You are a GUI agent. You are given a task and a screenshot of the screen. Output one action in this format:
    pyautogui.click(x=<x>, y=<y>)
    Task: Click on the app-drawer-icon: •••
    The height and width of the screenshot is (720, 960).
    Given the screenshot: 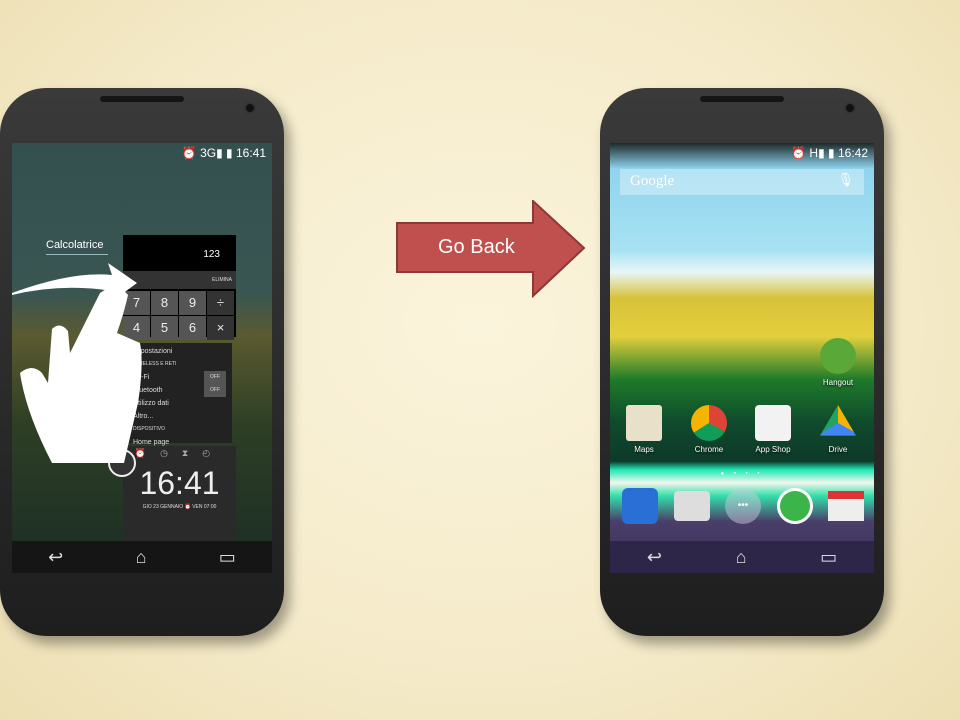 What is the action you would take?
    pyautogui.click(x=743, y=506)
    